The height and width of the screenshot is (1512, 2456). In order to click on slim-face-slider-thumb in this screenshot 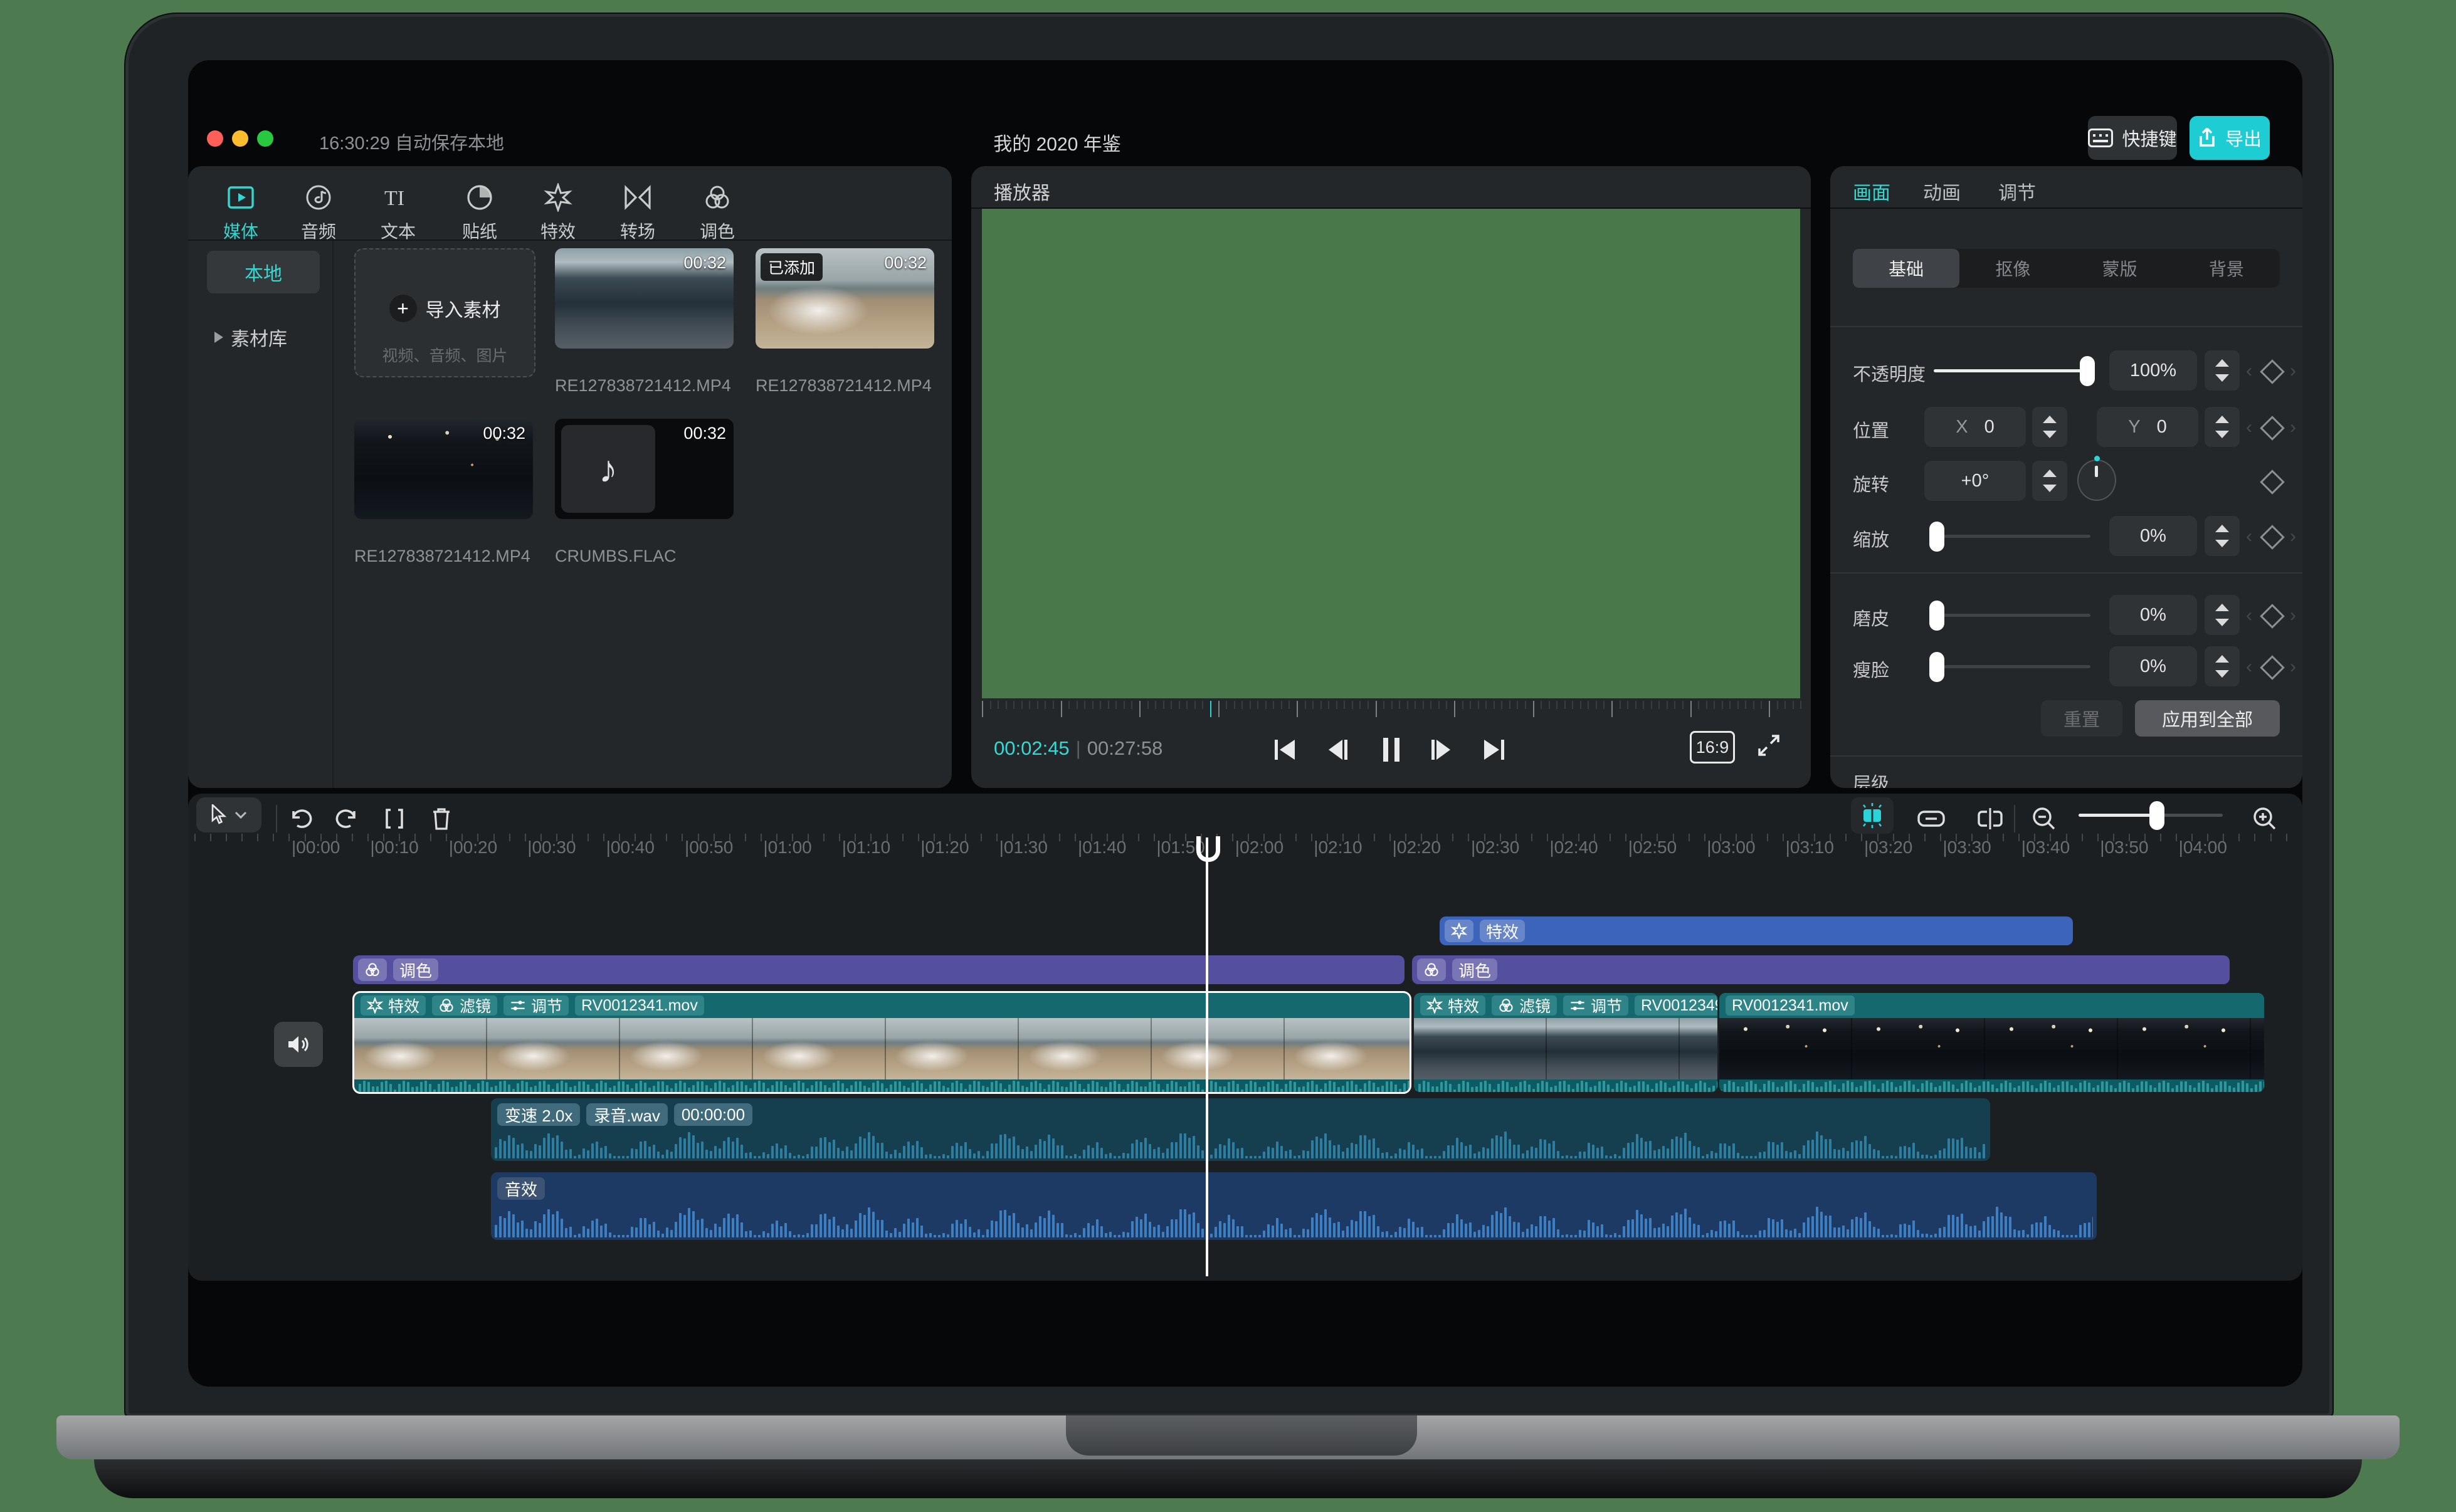, I will do `click(1937, 667)`.